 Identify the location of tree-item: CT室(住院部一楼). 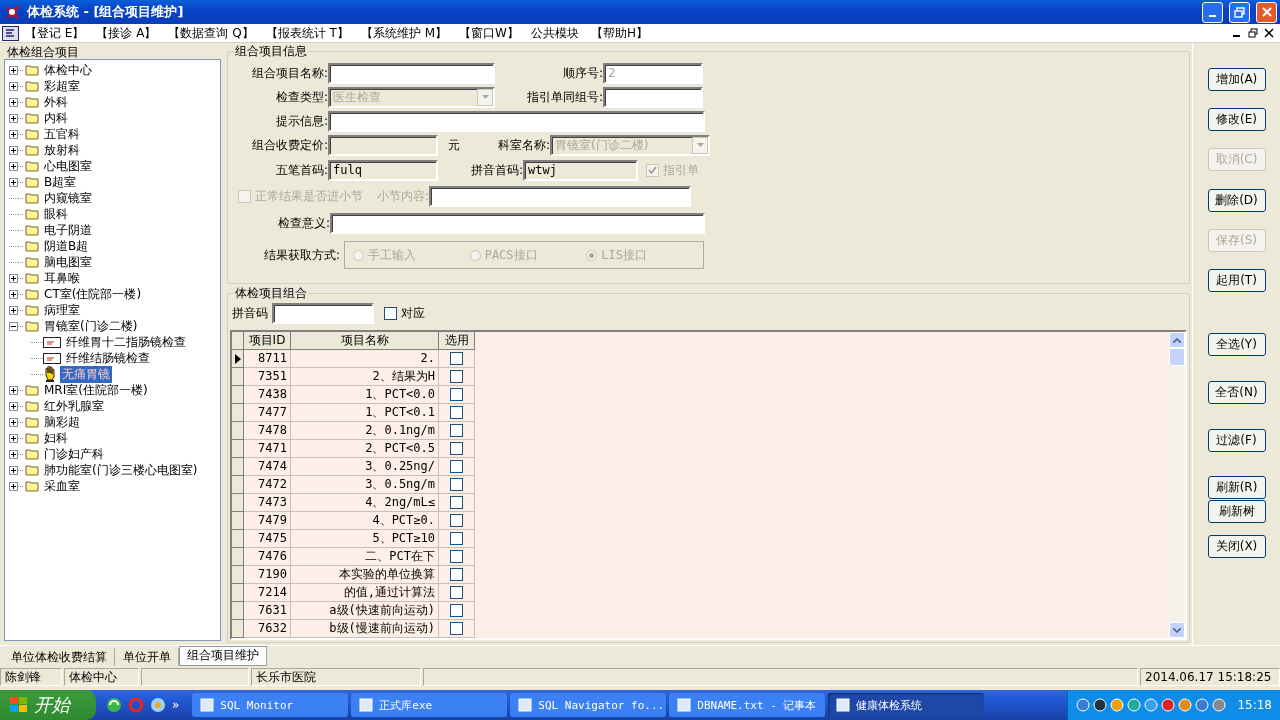
(93, 294).